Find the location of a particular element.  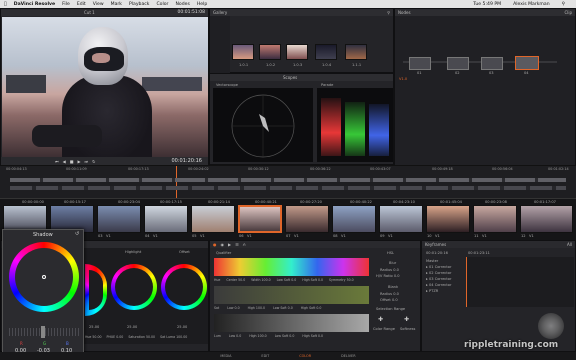

clip-timecode: 00:00:27:20 is located at coordinates (311, 202).